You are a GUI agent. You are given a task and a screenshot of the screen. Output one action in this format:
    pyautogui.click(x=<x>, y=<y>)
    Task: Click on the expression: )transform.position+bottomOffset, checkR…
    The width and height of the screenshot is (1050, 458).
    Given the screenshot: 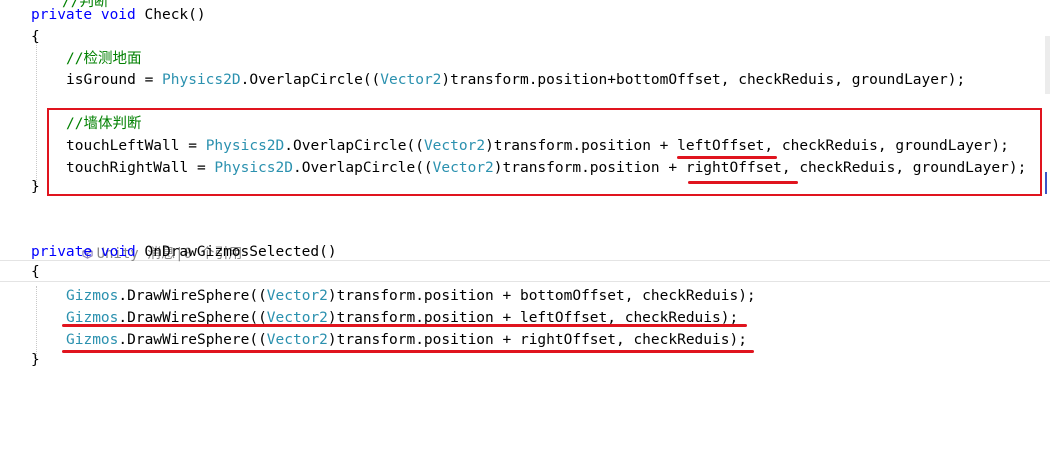 What is the action you would take?
    pyautogui.click(x=703, y=80)
    